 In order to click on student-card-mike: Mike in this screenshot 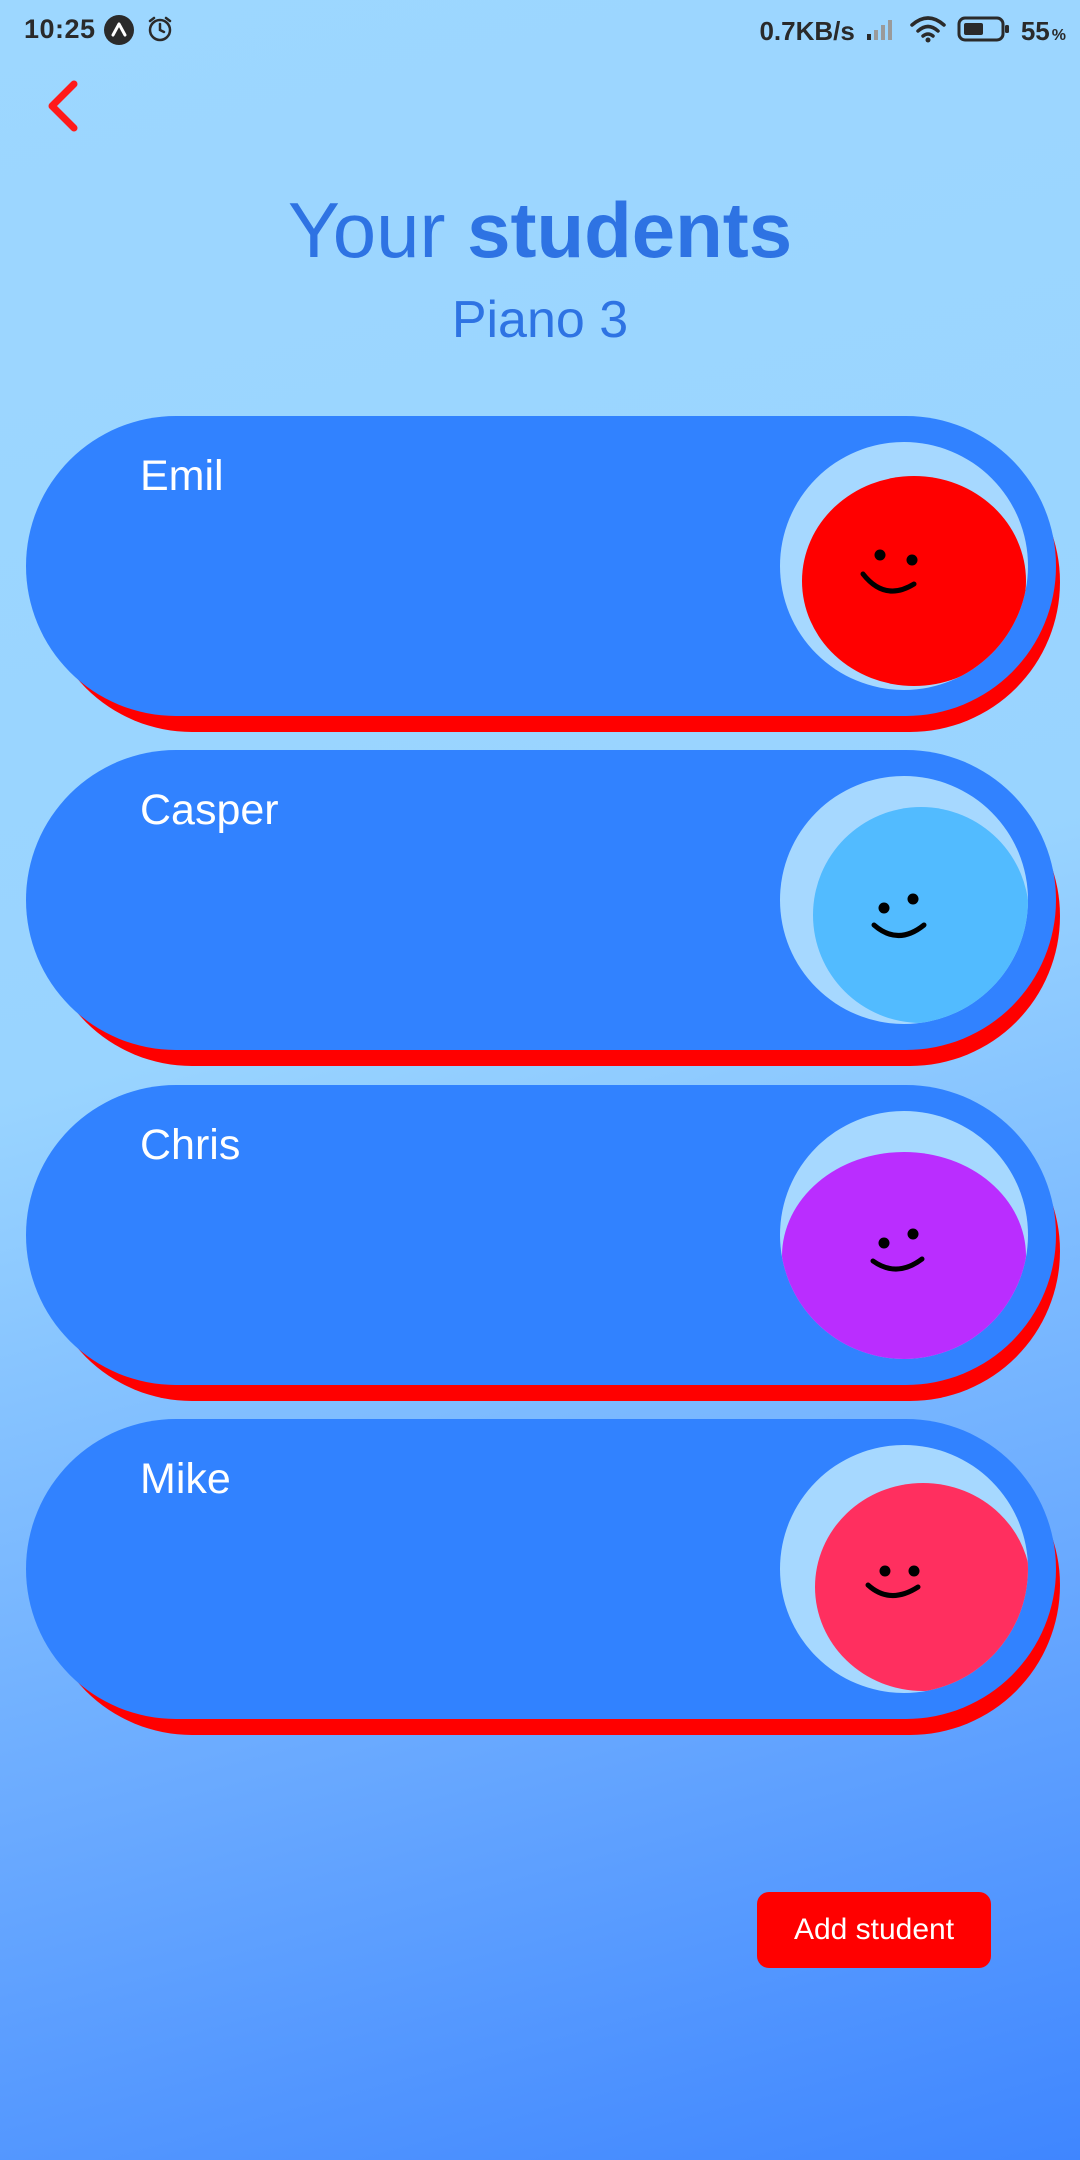, I will do `click(543, 1577)`.